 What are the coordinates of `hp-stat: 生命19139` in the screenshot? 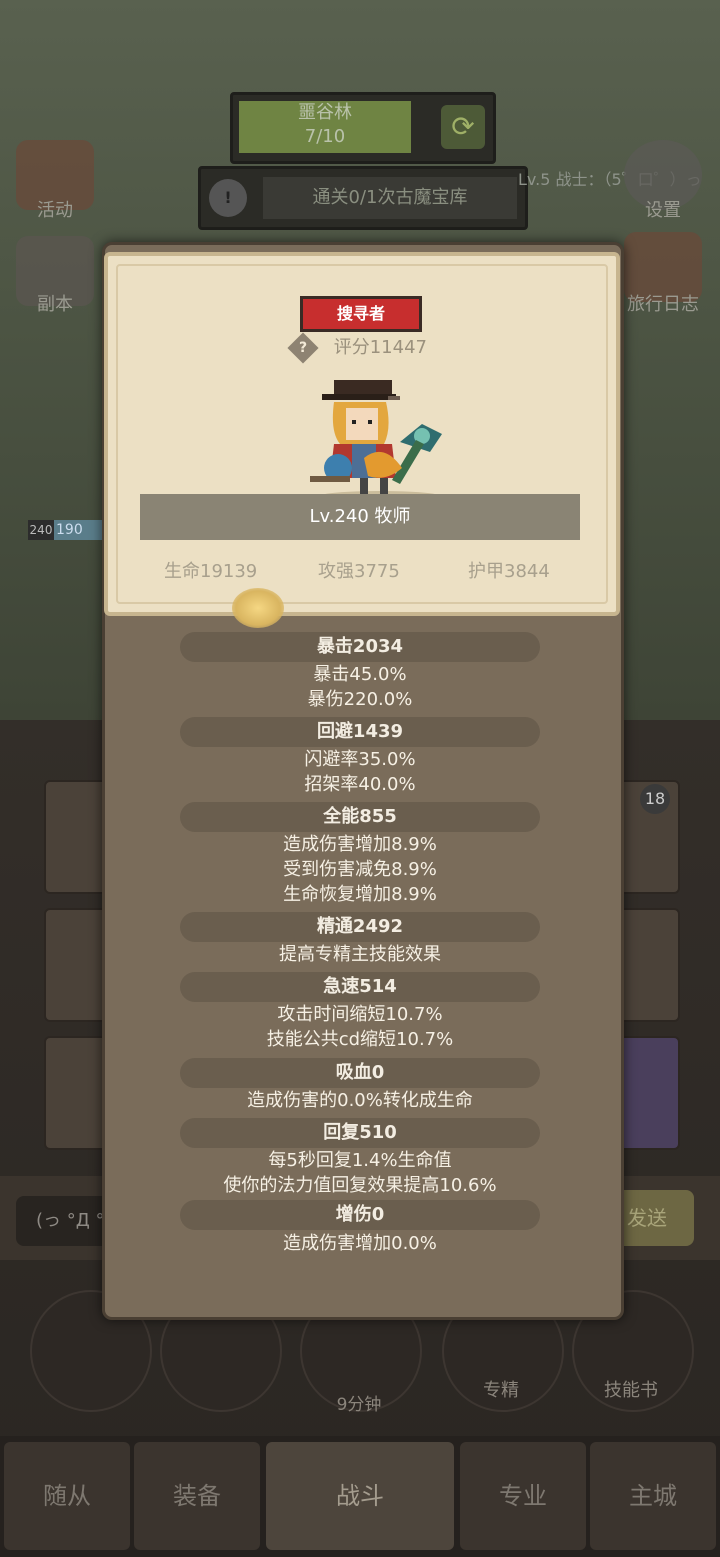 It's located at (211, 571).